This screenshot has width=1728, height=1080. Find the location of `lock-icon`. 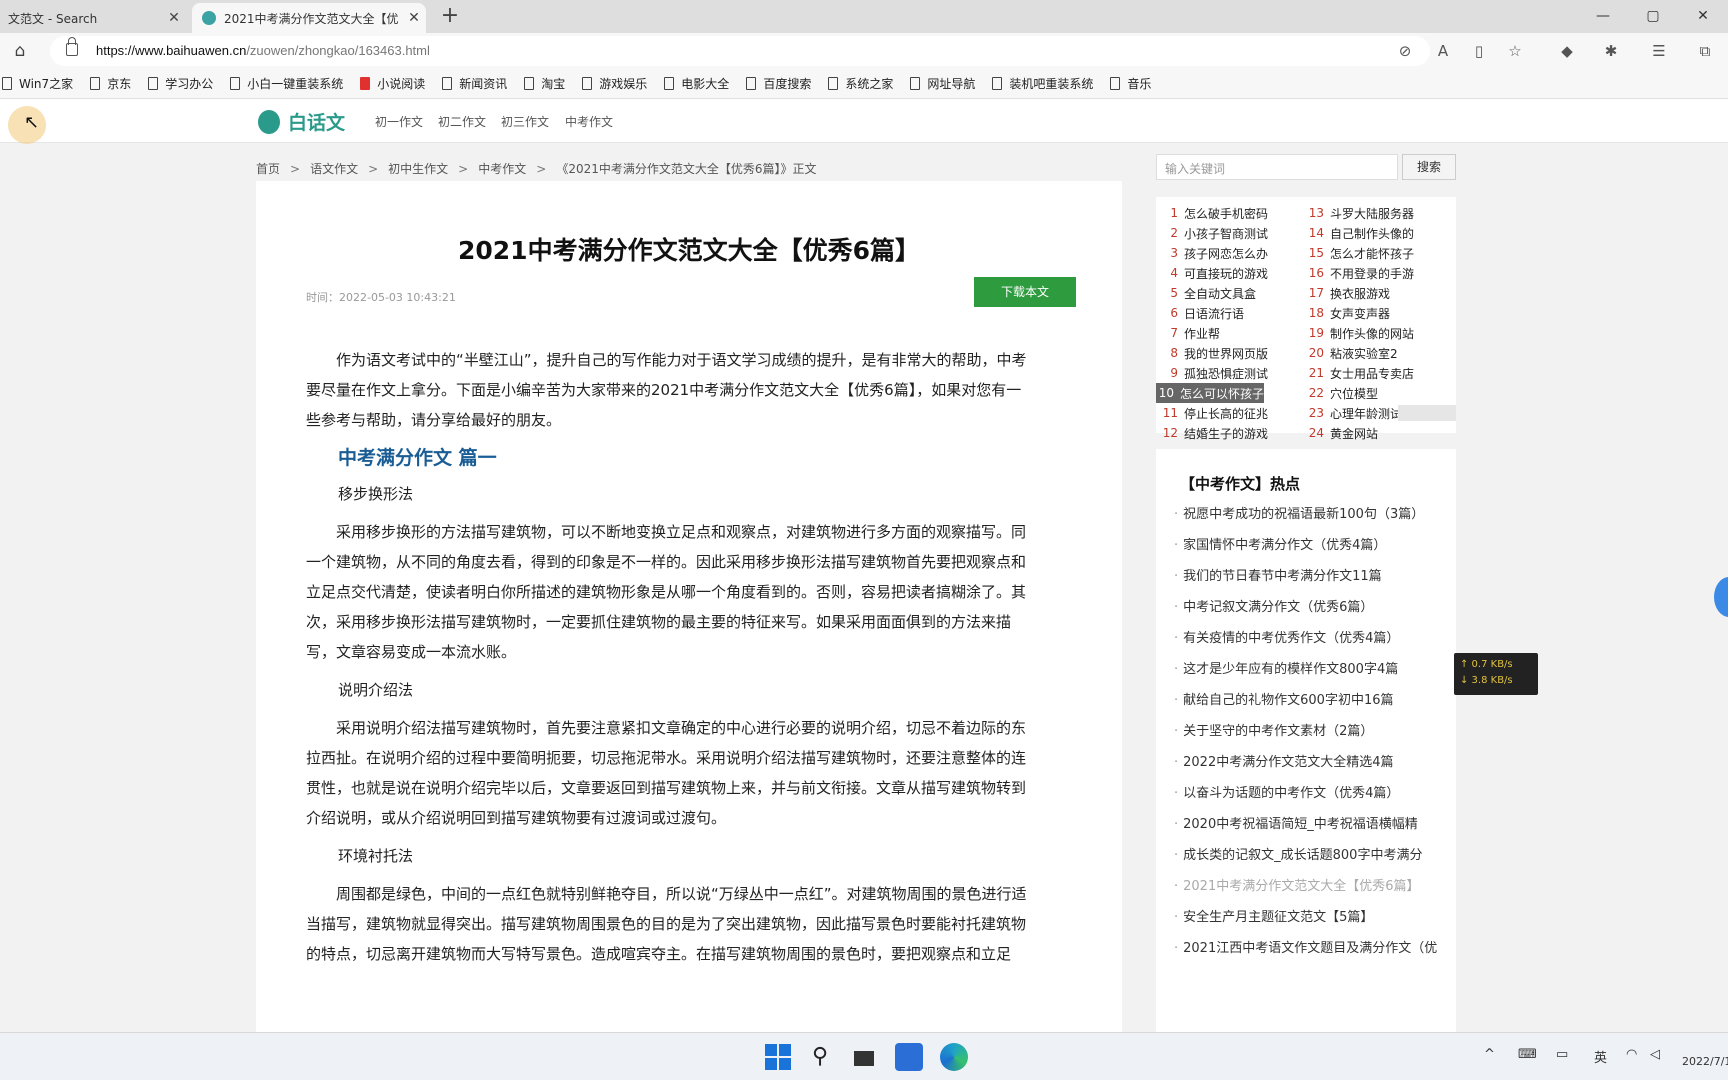

lock-icon is located at coordinates (72, 46).